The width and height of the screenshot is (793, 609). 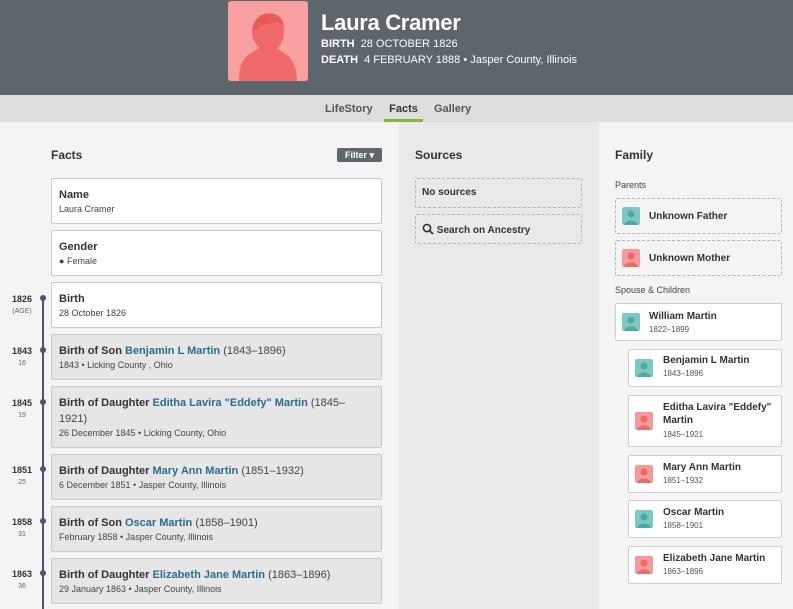 What do you see at coordinates (216, 253) in the screenshot?
I see `fact-gender: Gender ● Female` at bounding box center [216, 253].